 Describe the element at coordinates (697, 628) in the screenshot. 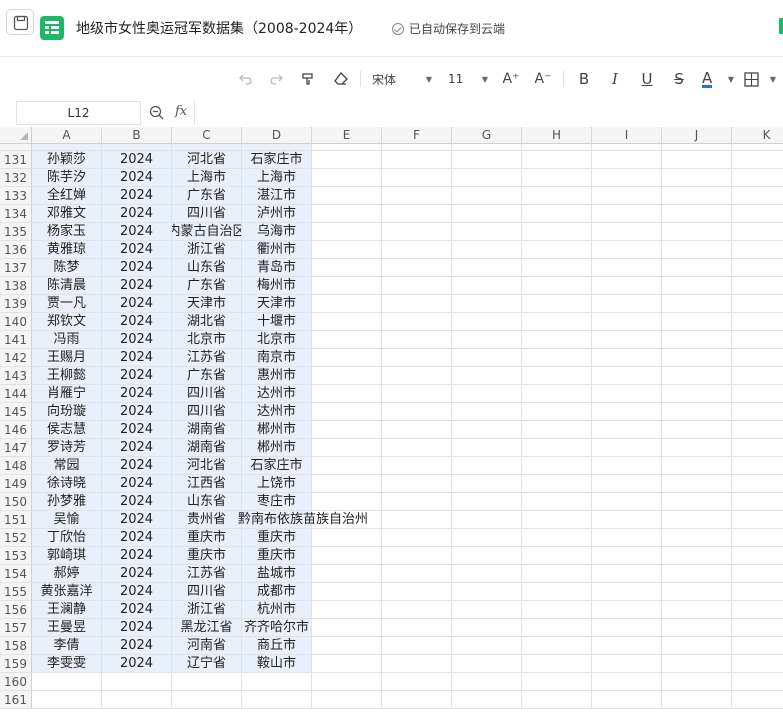

I see `cell-j157` at that location.